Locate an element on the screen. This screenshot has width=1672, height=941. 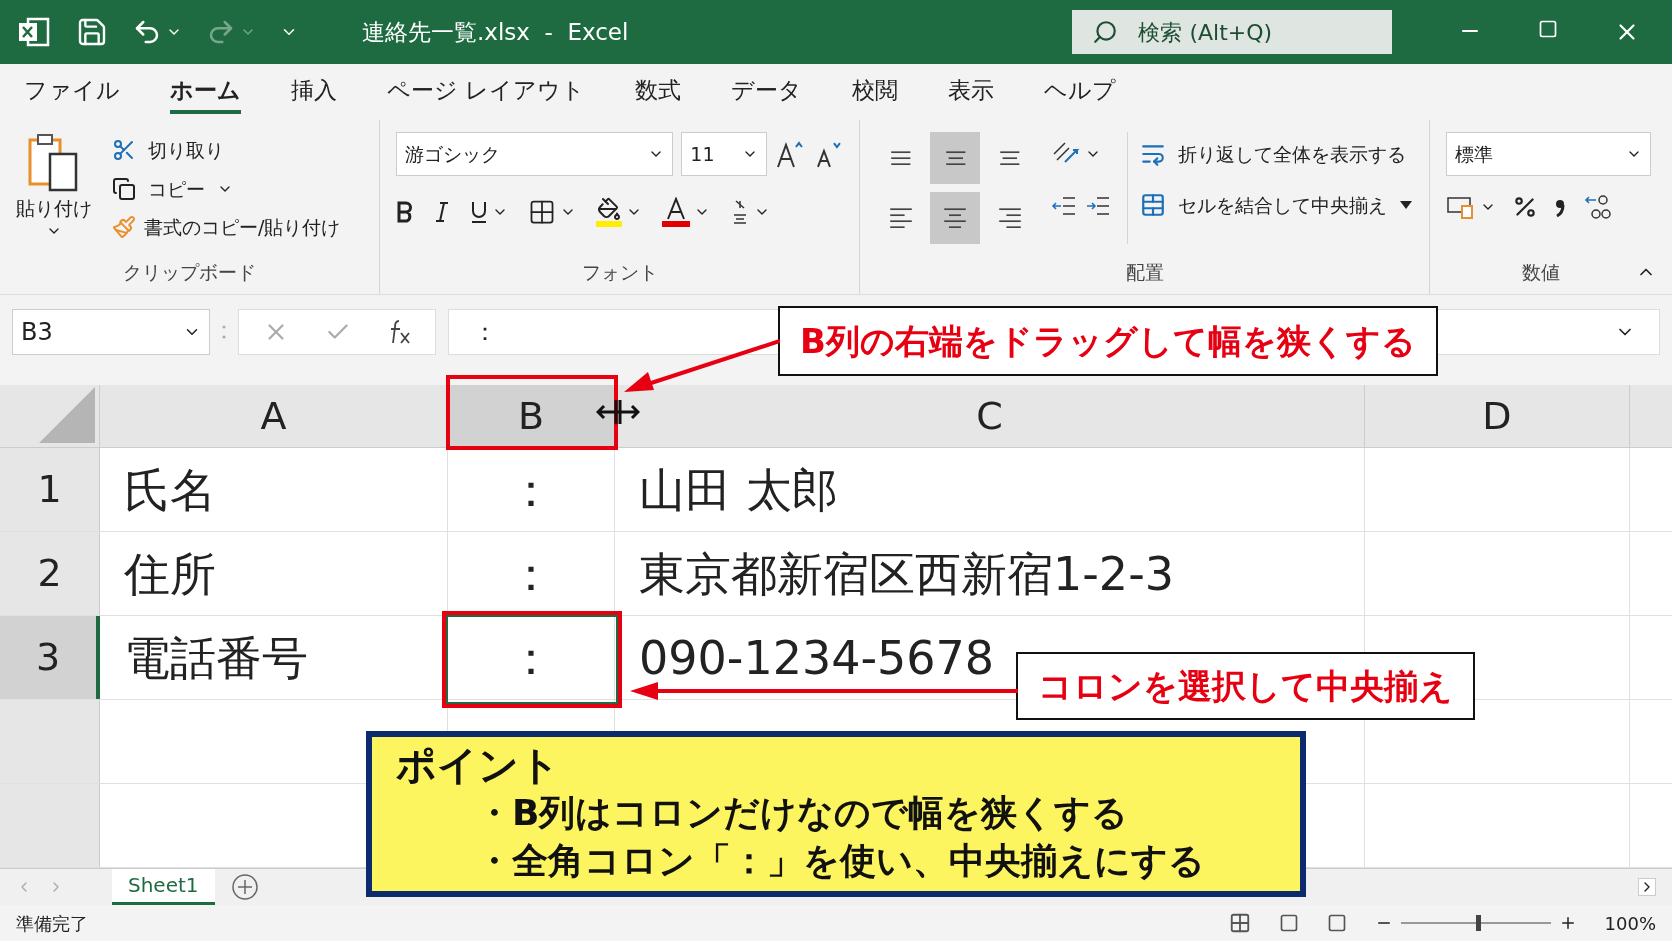
group-label: クリップボード is located at coordinates (189, 272).